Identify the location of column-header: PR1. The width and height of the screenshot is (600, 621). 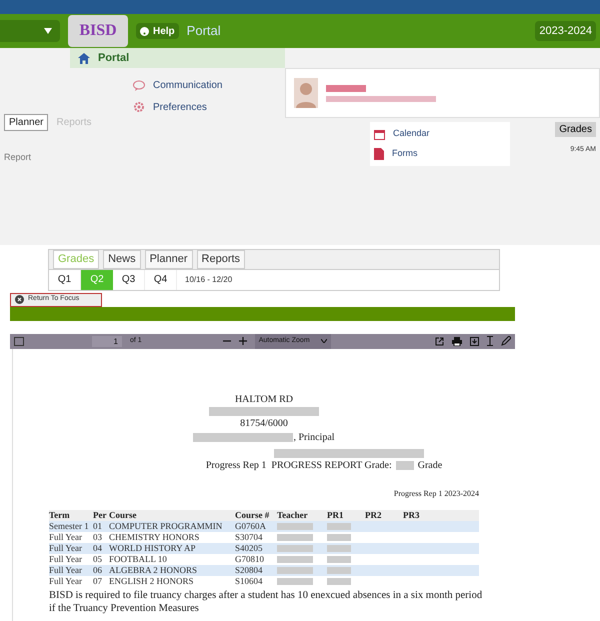
(335, 515).